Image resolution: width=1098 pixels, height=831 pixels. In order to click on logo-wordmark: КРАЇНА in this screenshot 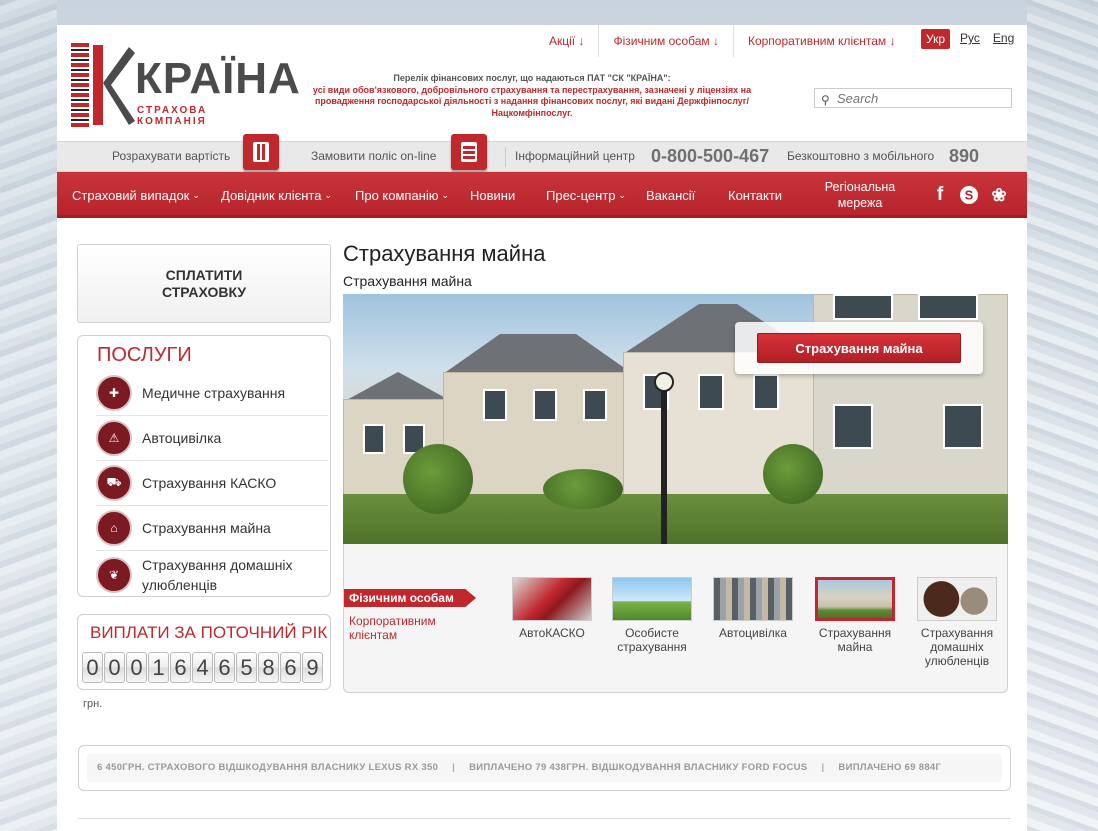, I will do `click(218, 78)`.